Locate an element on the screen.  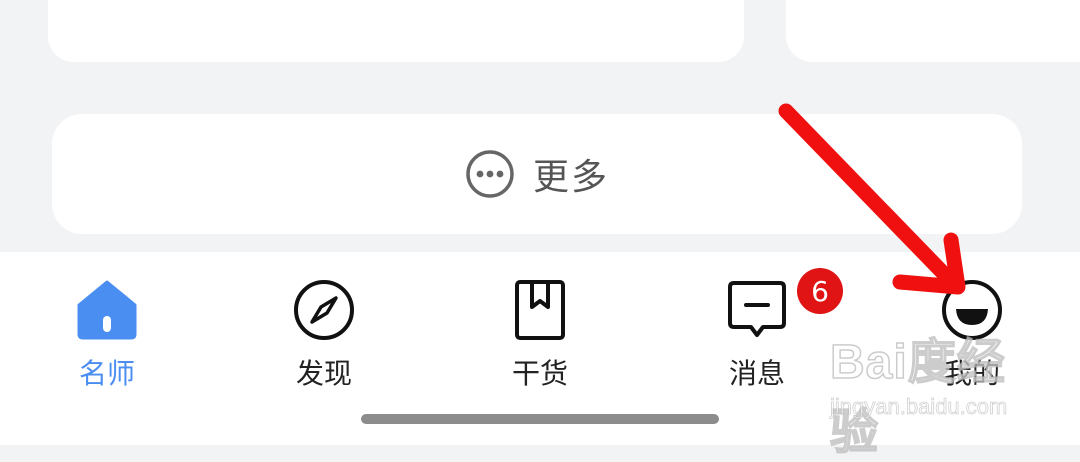
tab-discover: 发现 is located at coordinates (324, 332).